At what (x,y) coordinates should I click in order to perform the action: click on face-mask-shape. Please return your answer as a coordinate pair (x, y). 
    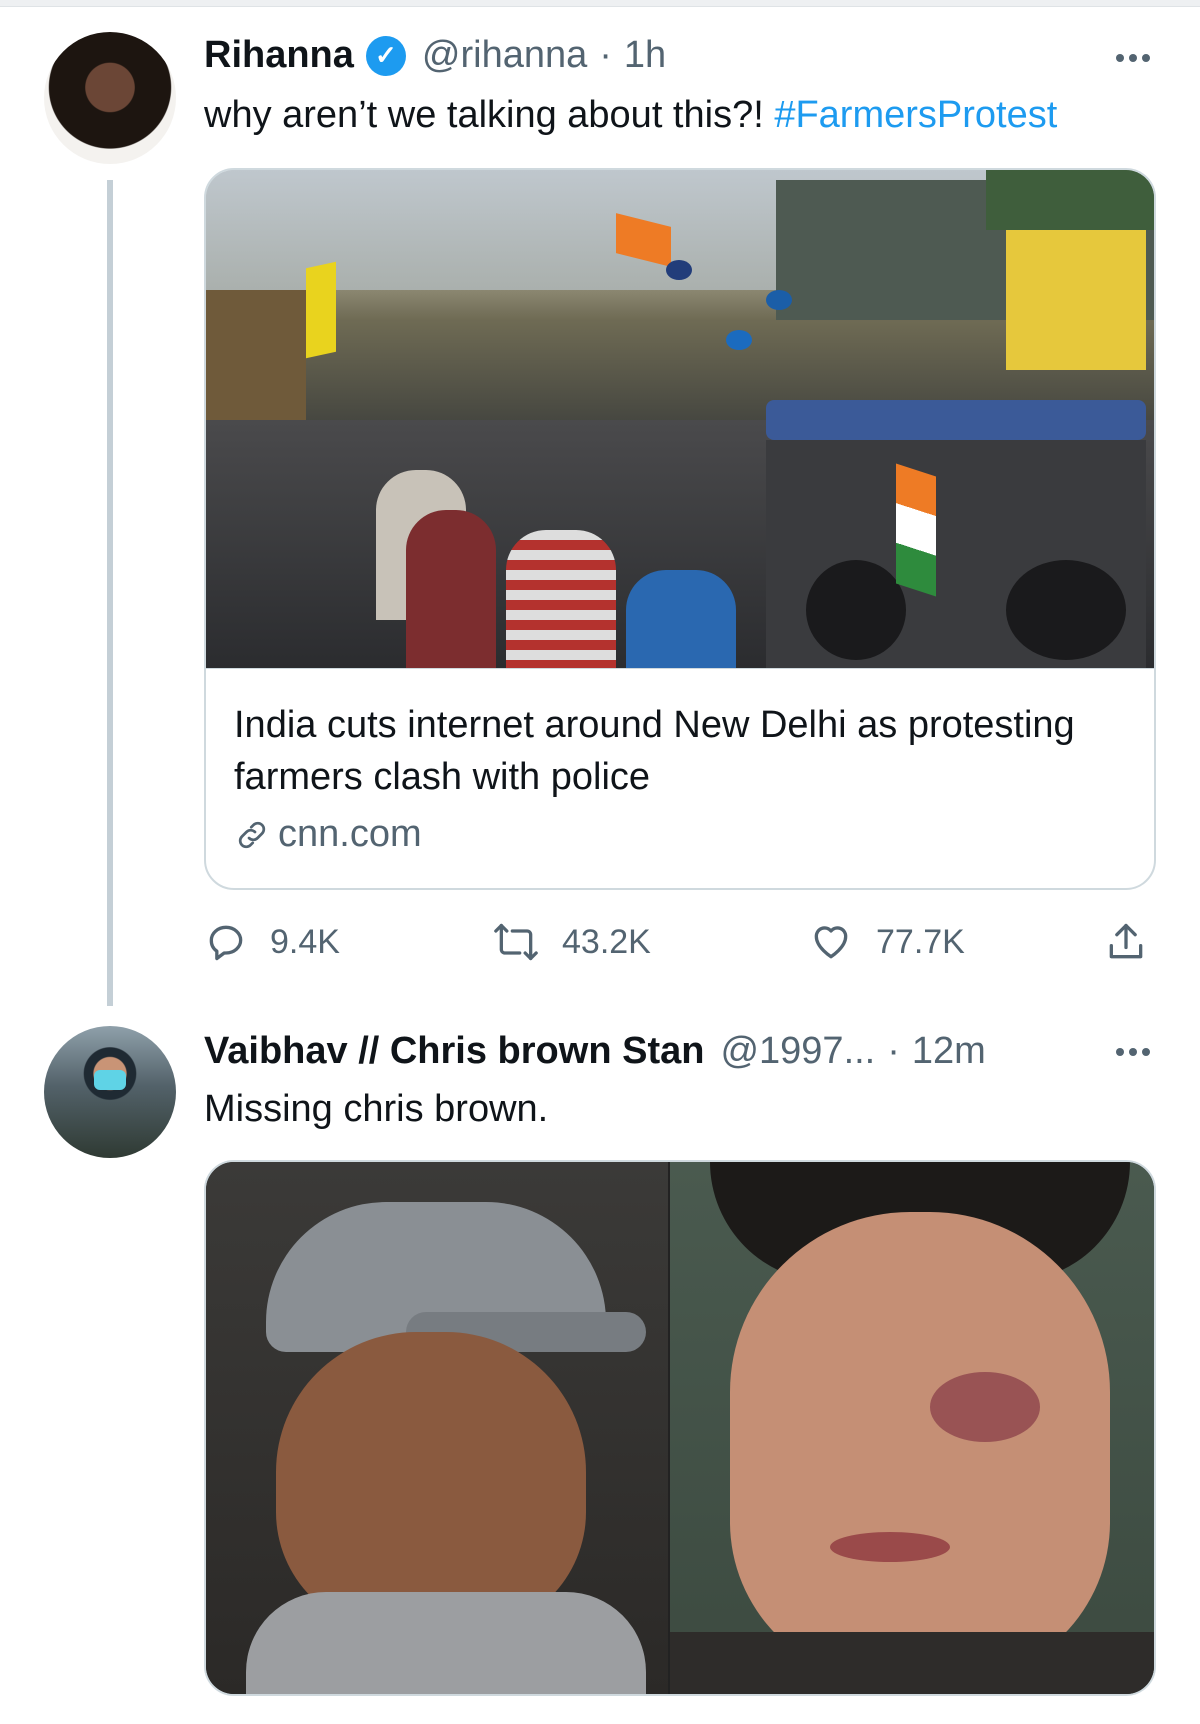
    Looking at the image, I should click on (110, 1080).